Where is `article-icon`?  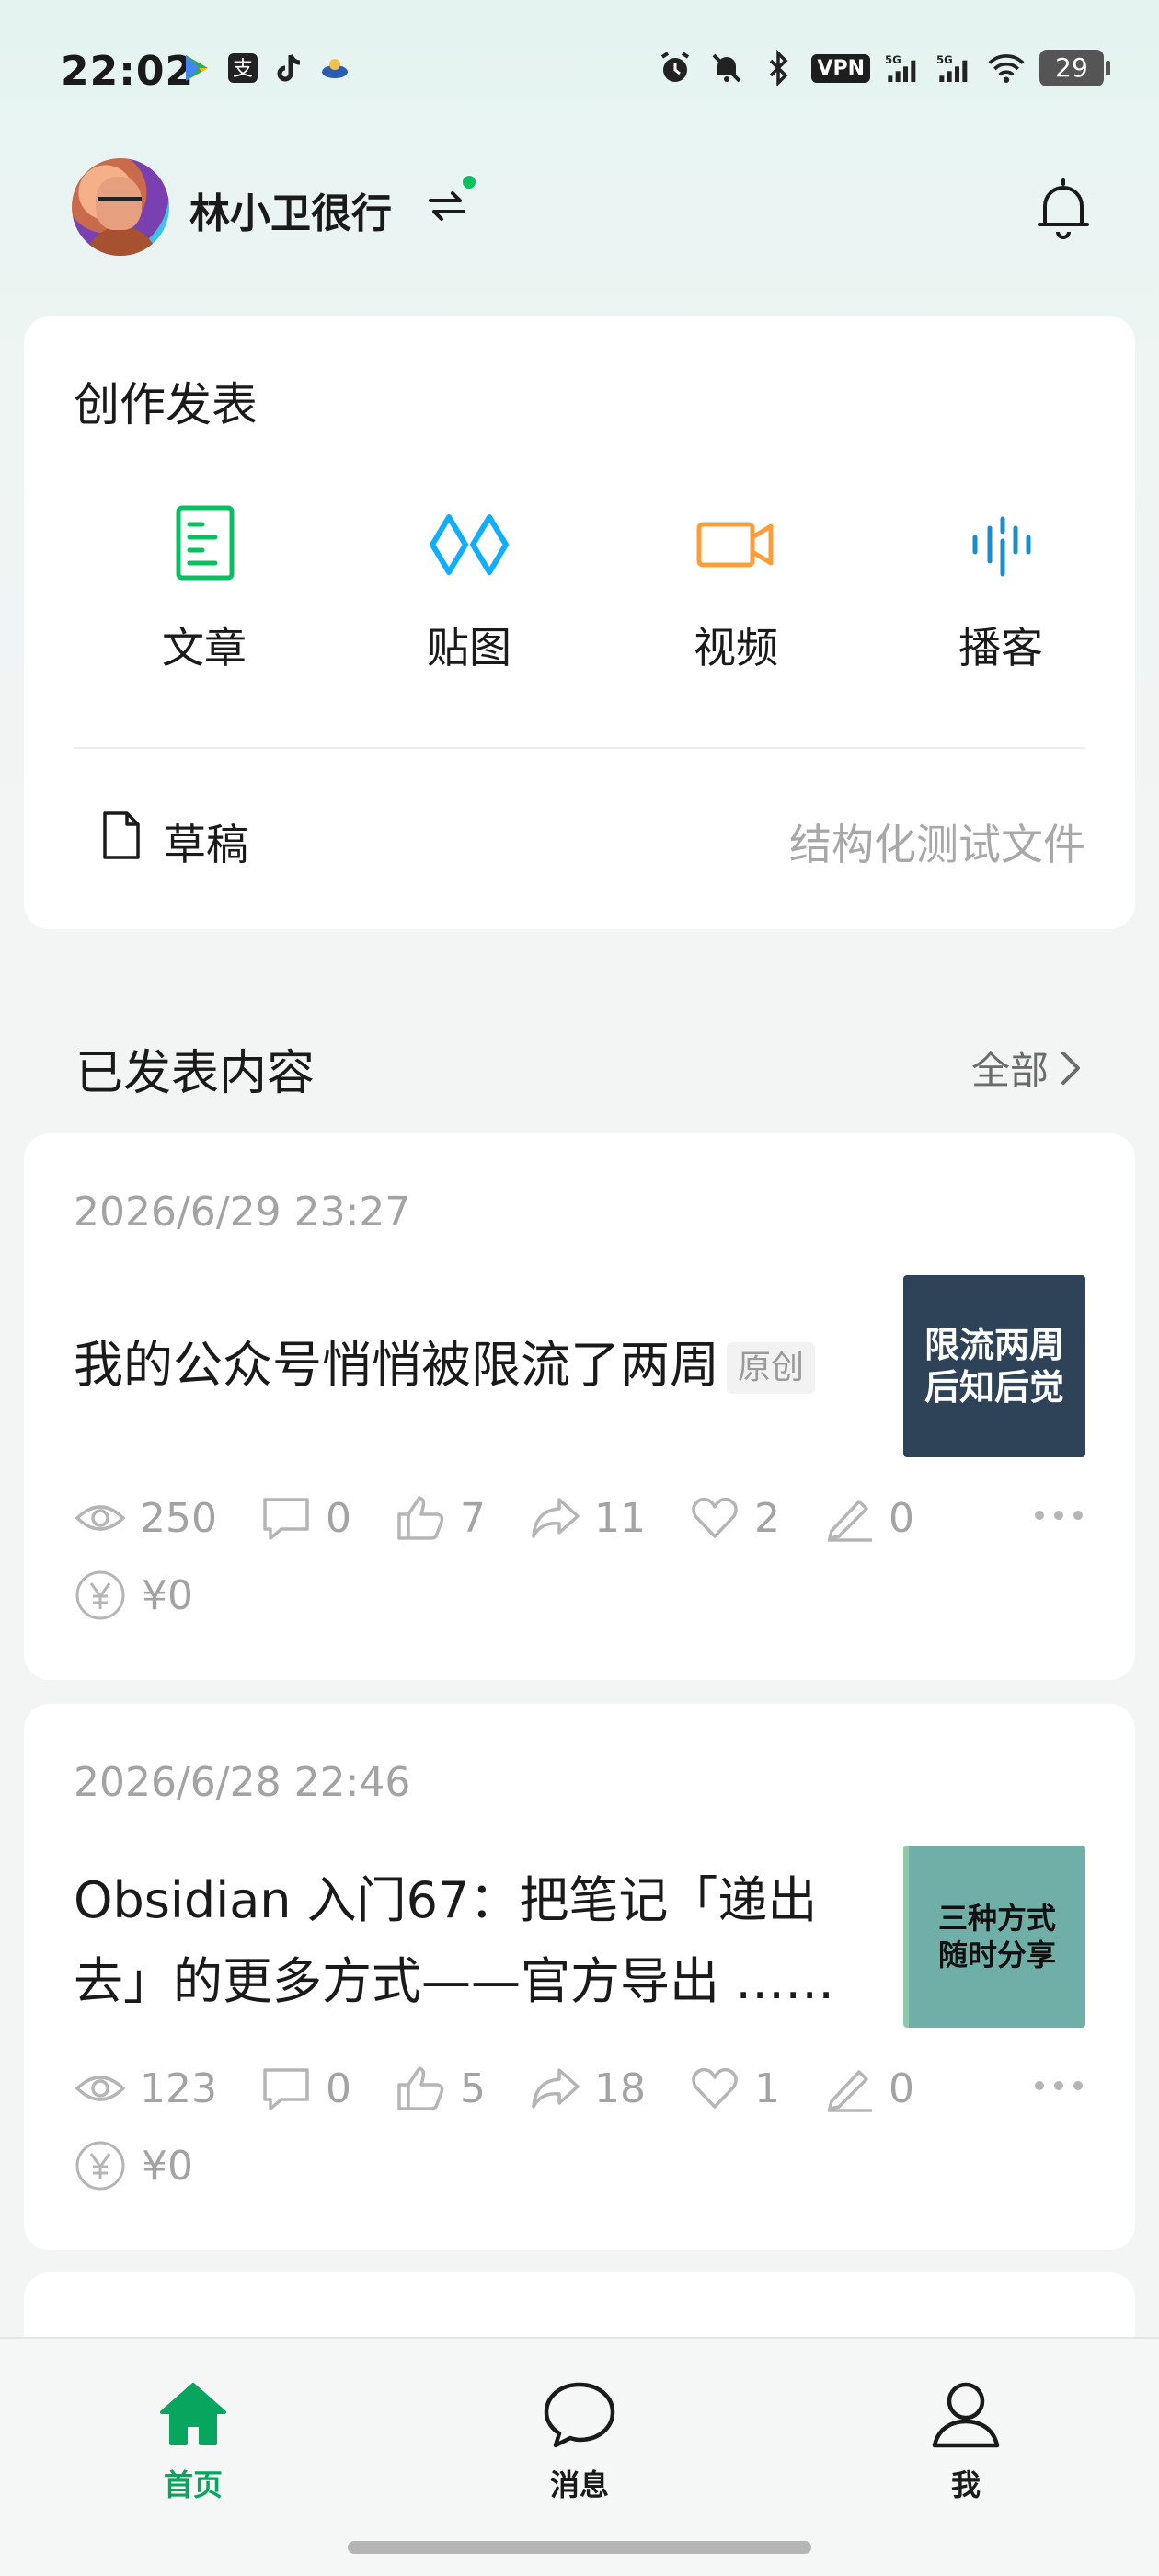 article-icon is located at coordinates (205, 543).